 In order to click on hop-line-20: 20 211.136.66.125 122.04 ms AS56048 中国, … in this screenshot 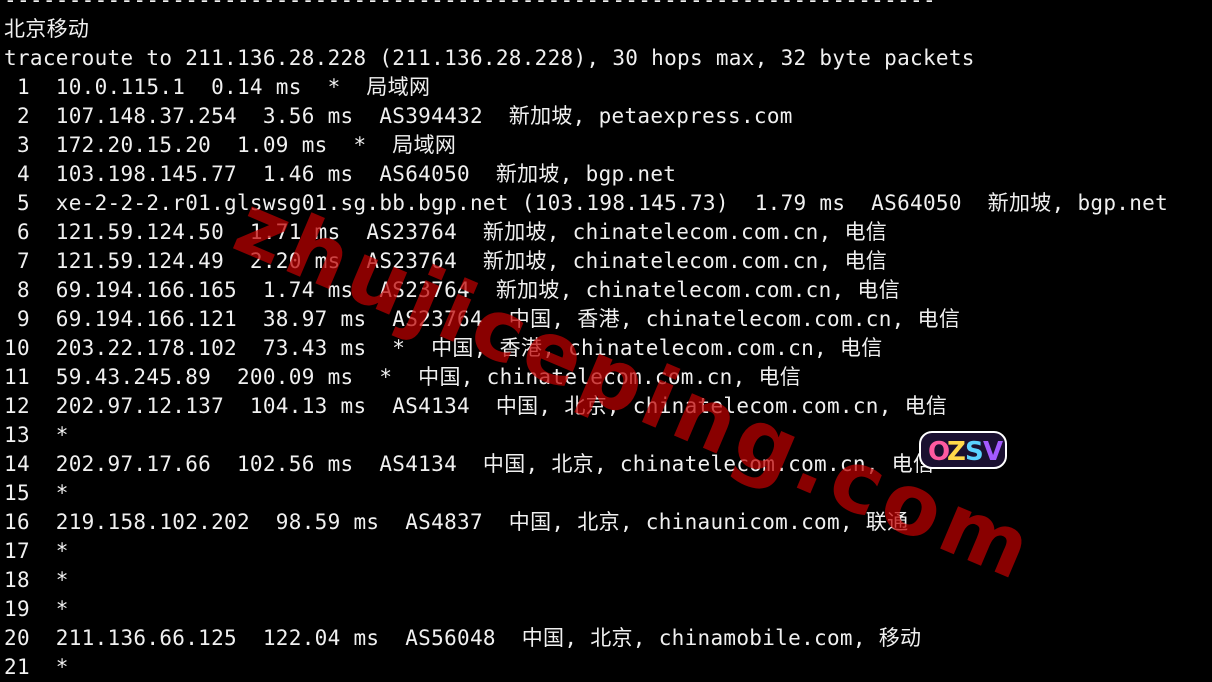, I will do `click(463, 638)`.